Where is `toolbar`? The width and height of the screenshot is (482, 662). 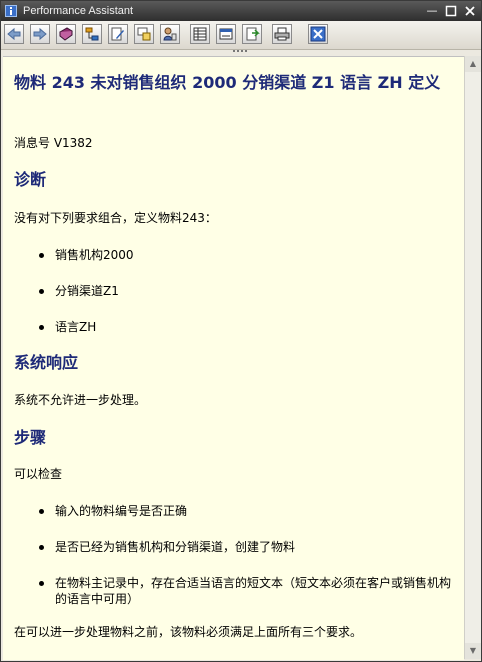 toolbar is located at coordinates (241, 35).